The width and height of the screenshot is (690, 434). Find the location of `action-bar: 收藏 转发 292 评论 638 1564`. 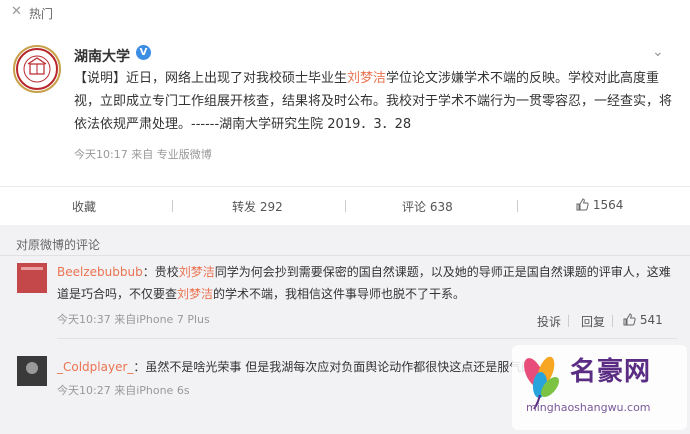

action-bar: 收藏 转发 292 评论 638 1564 is located at coordinates (345, 205).